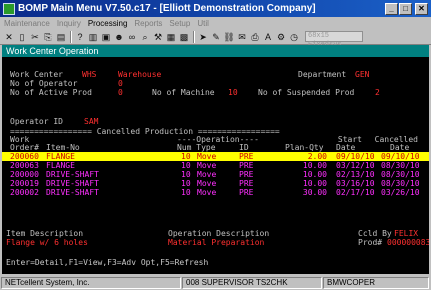 Image resolution: width=431 pixels, height=290 pixels. What do you see at coordinates (355, 192) in the screenshot?
I see `row-start: 02/17/10` at bounding box center [355, 192].